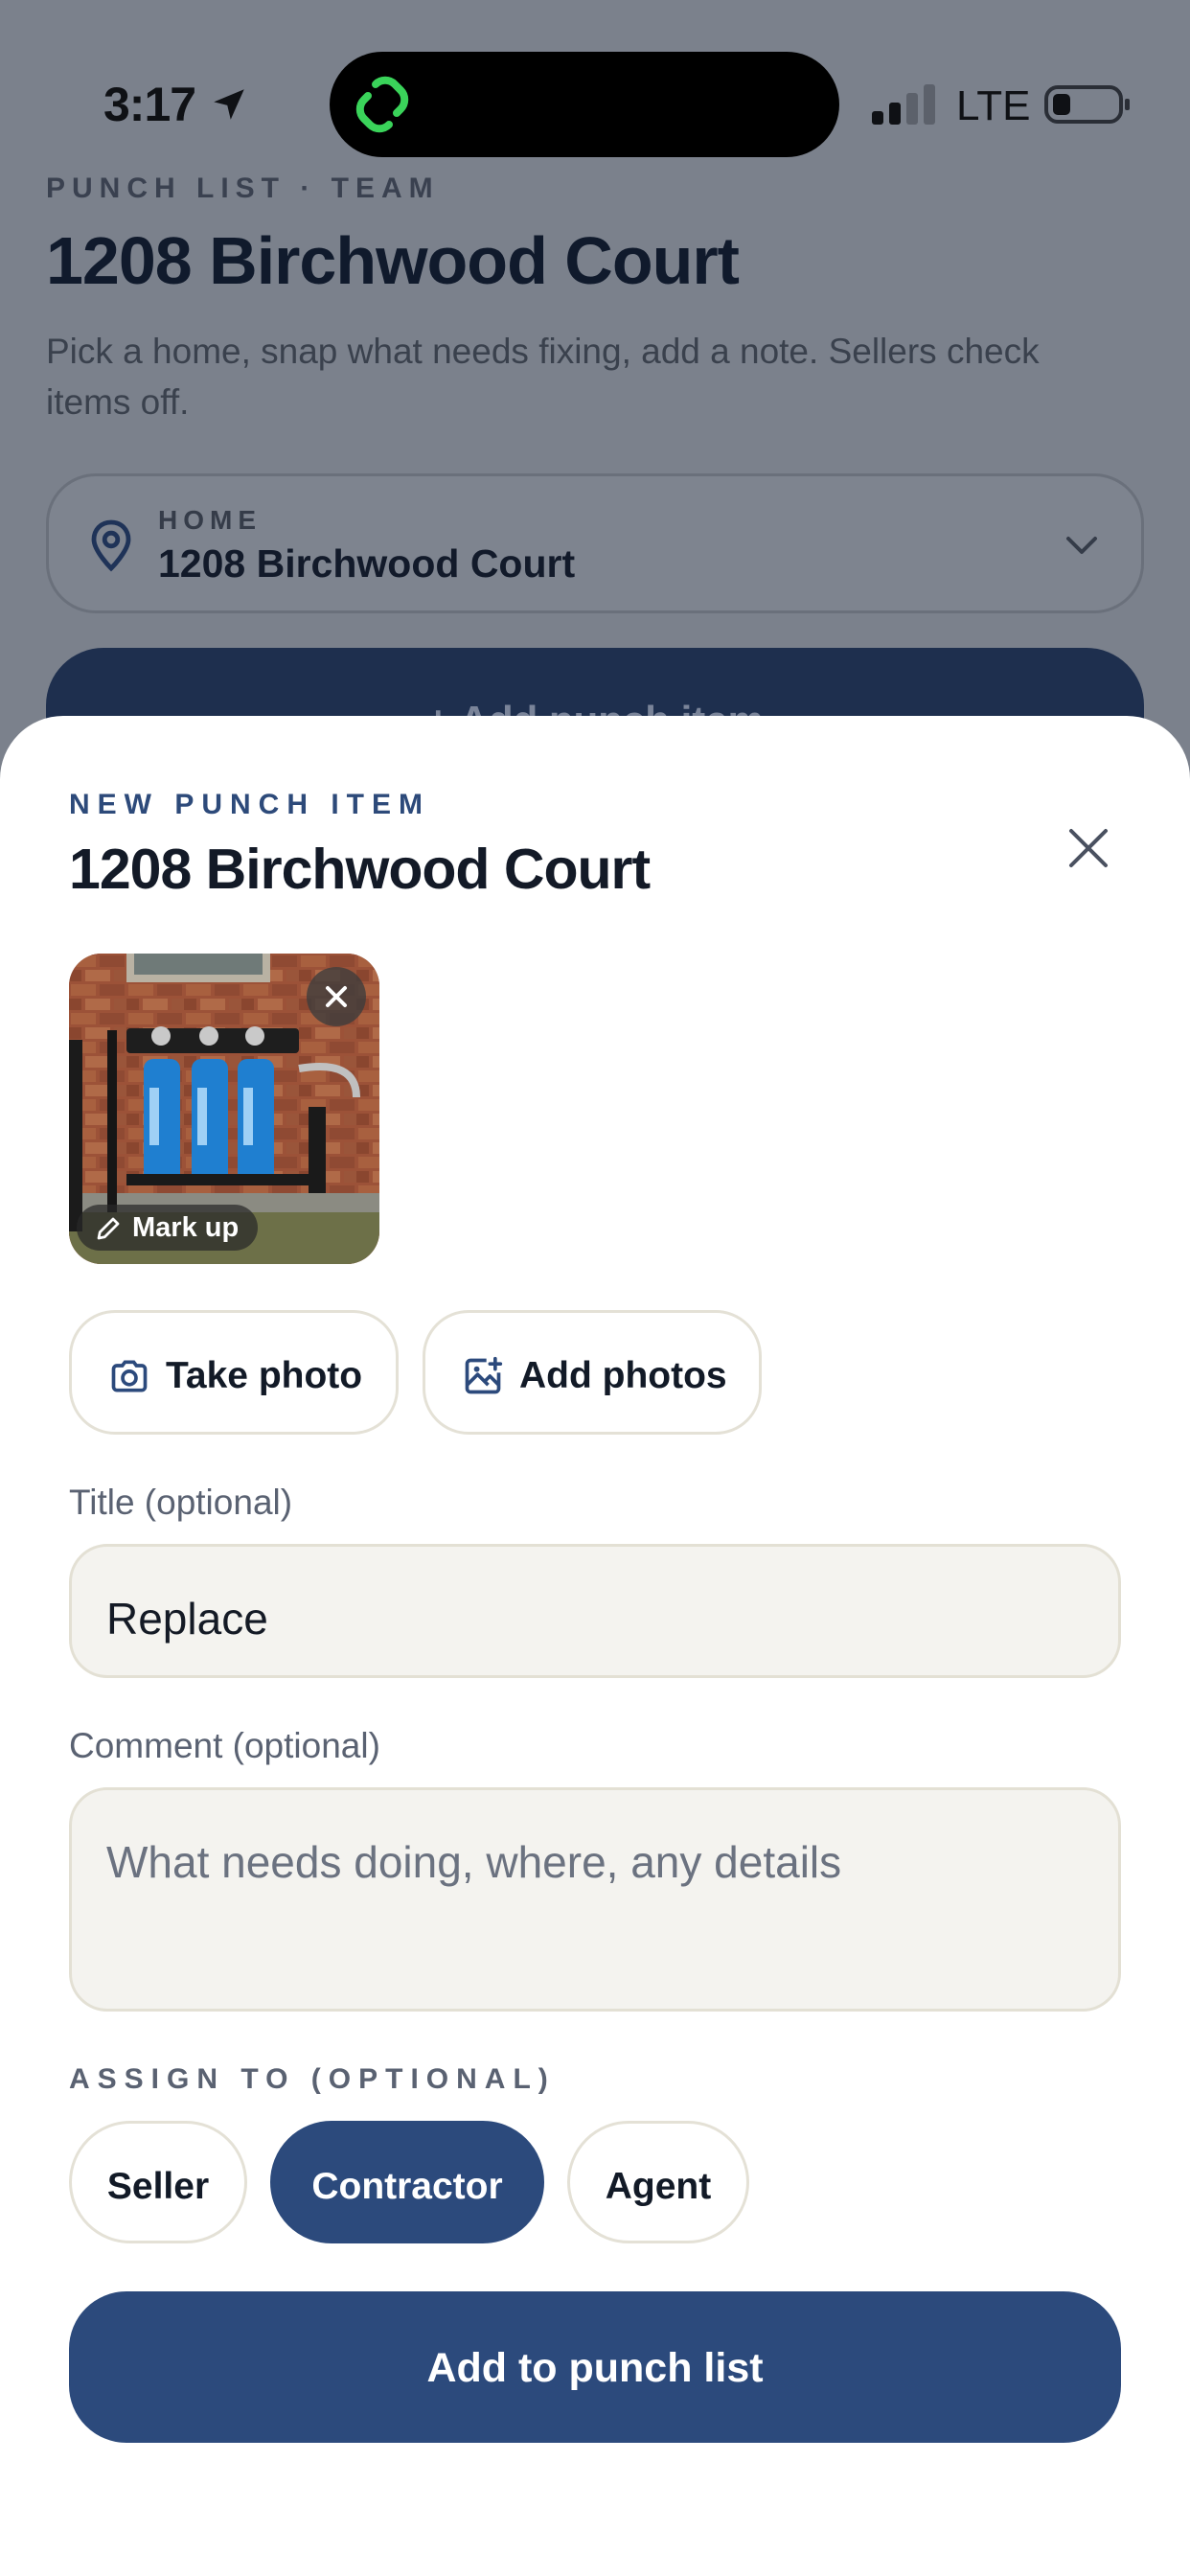  Describe the element at coordinates (1081, 545) in the screenshot. I see `chevron-down-icon` at that location.